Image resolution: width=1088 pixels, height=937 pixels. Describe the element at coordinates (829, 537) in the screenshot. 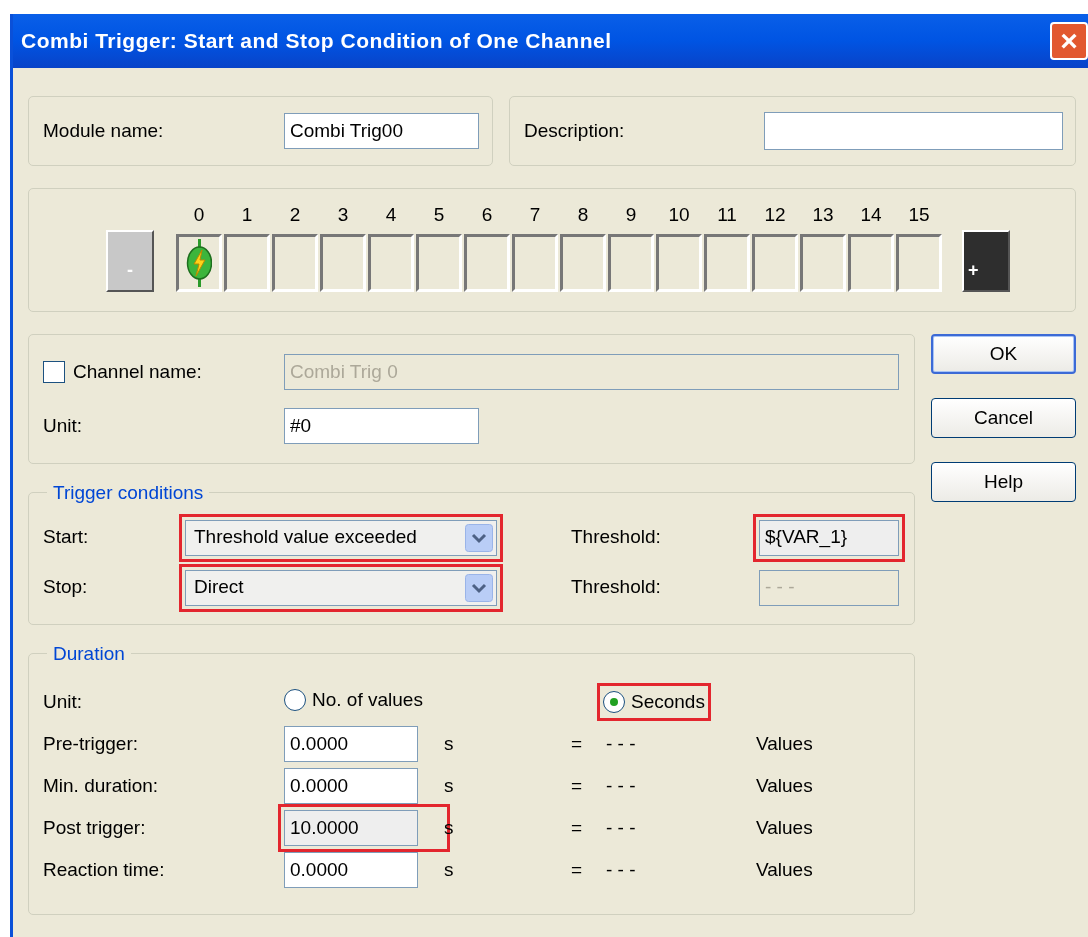

I see `input-field: ${VAR_1}` at that location.